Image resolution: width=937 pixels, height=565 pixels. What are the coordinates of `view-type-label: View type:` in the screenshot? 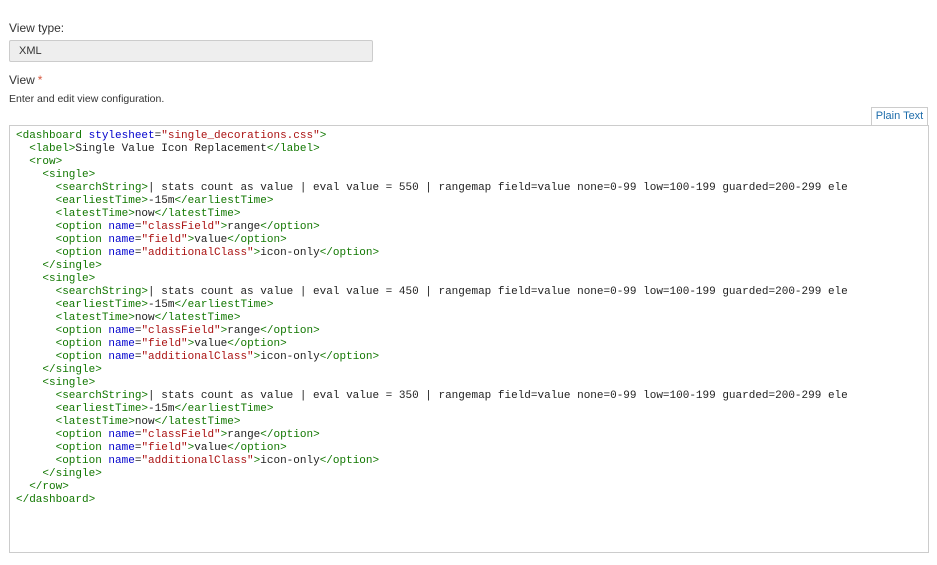 It's located at (37, 28).